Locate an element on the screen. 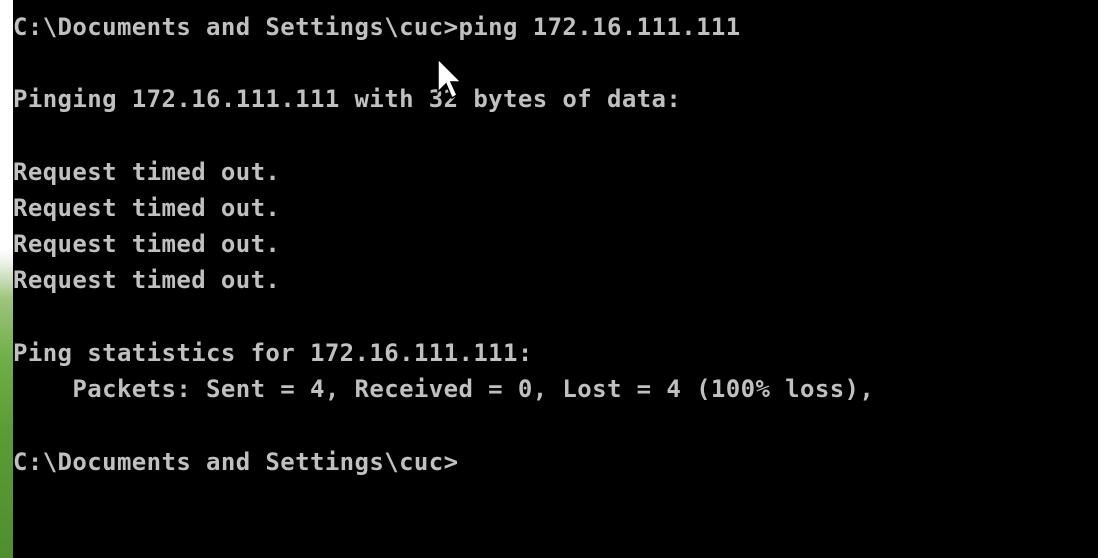 This screenshot has width=1098, height=558. output-line-statistics-header: Ping statistics for 172.16.111.111: is located at coordinates (273, 353).